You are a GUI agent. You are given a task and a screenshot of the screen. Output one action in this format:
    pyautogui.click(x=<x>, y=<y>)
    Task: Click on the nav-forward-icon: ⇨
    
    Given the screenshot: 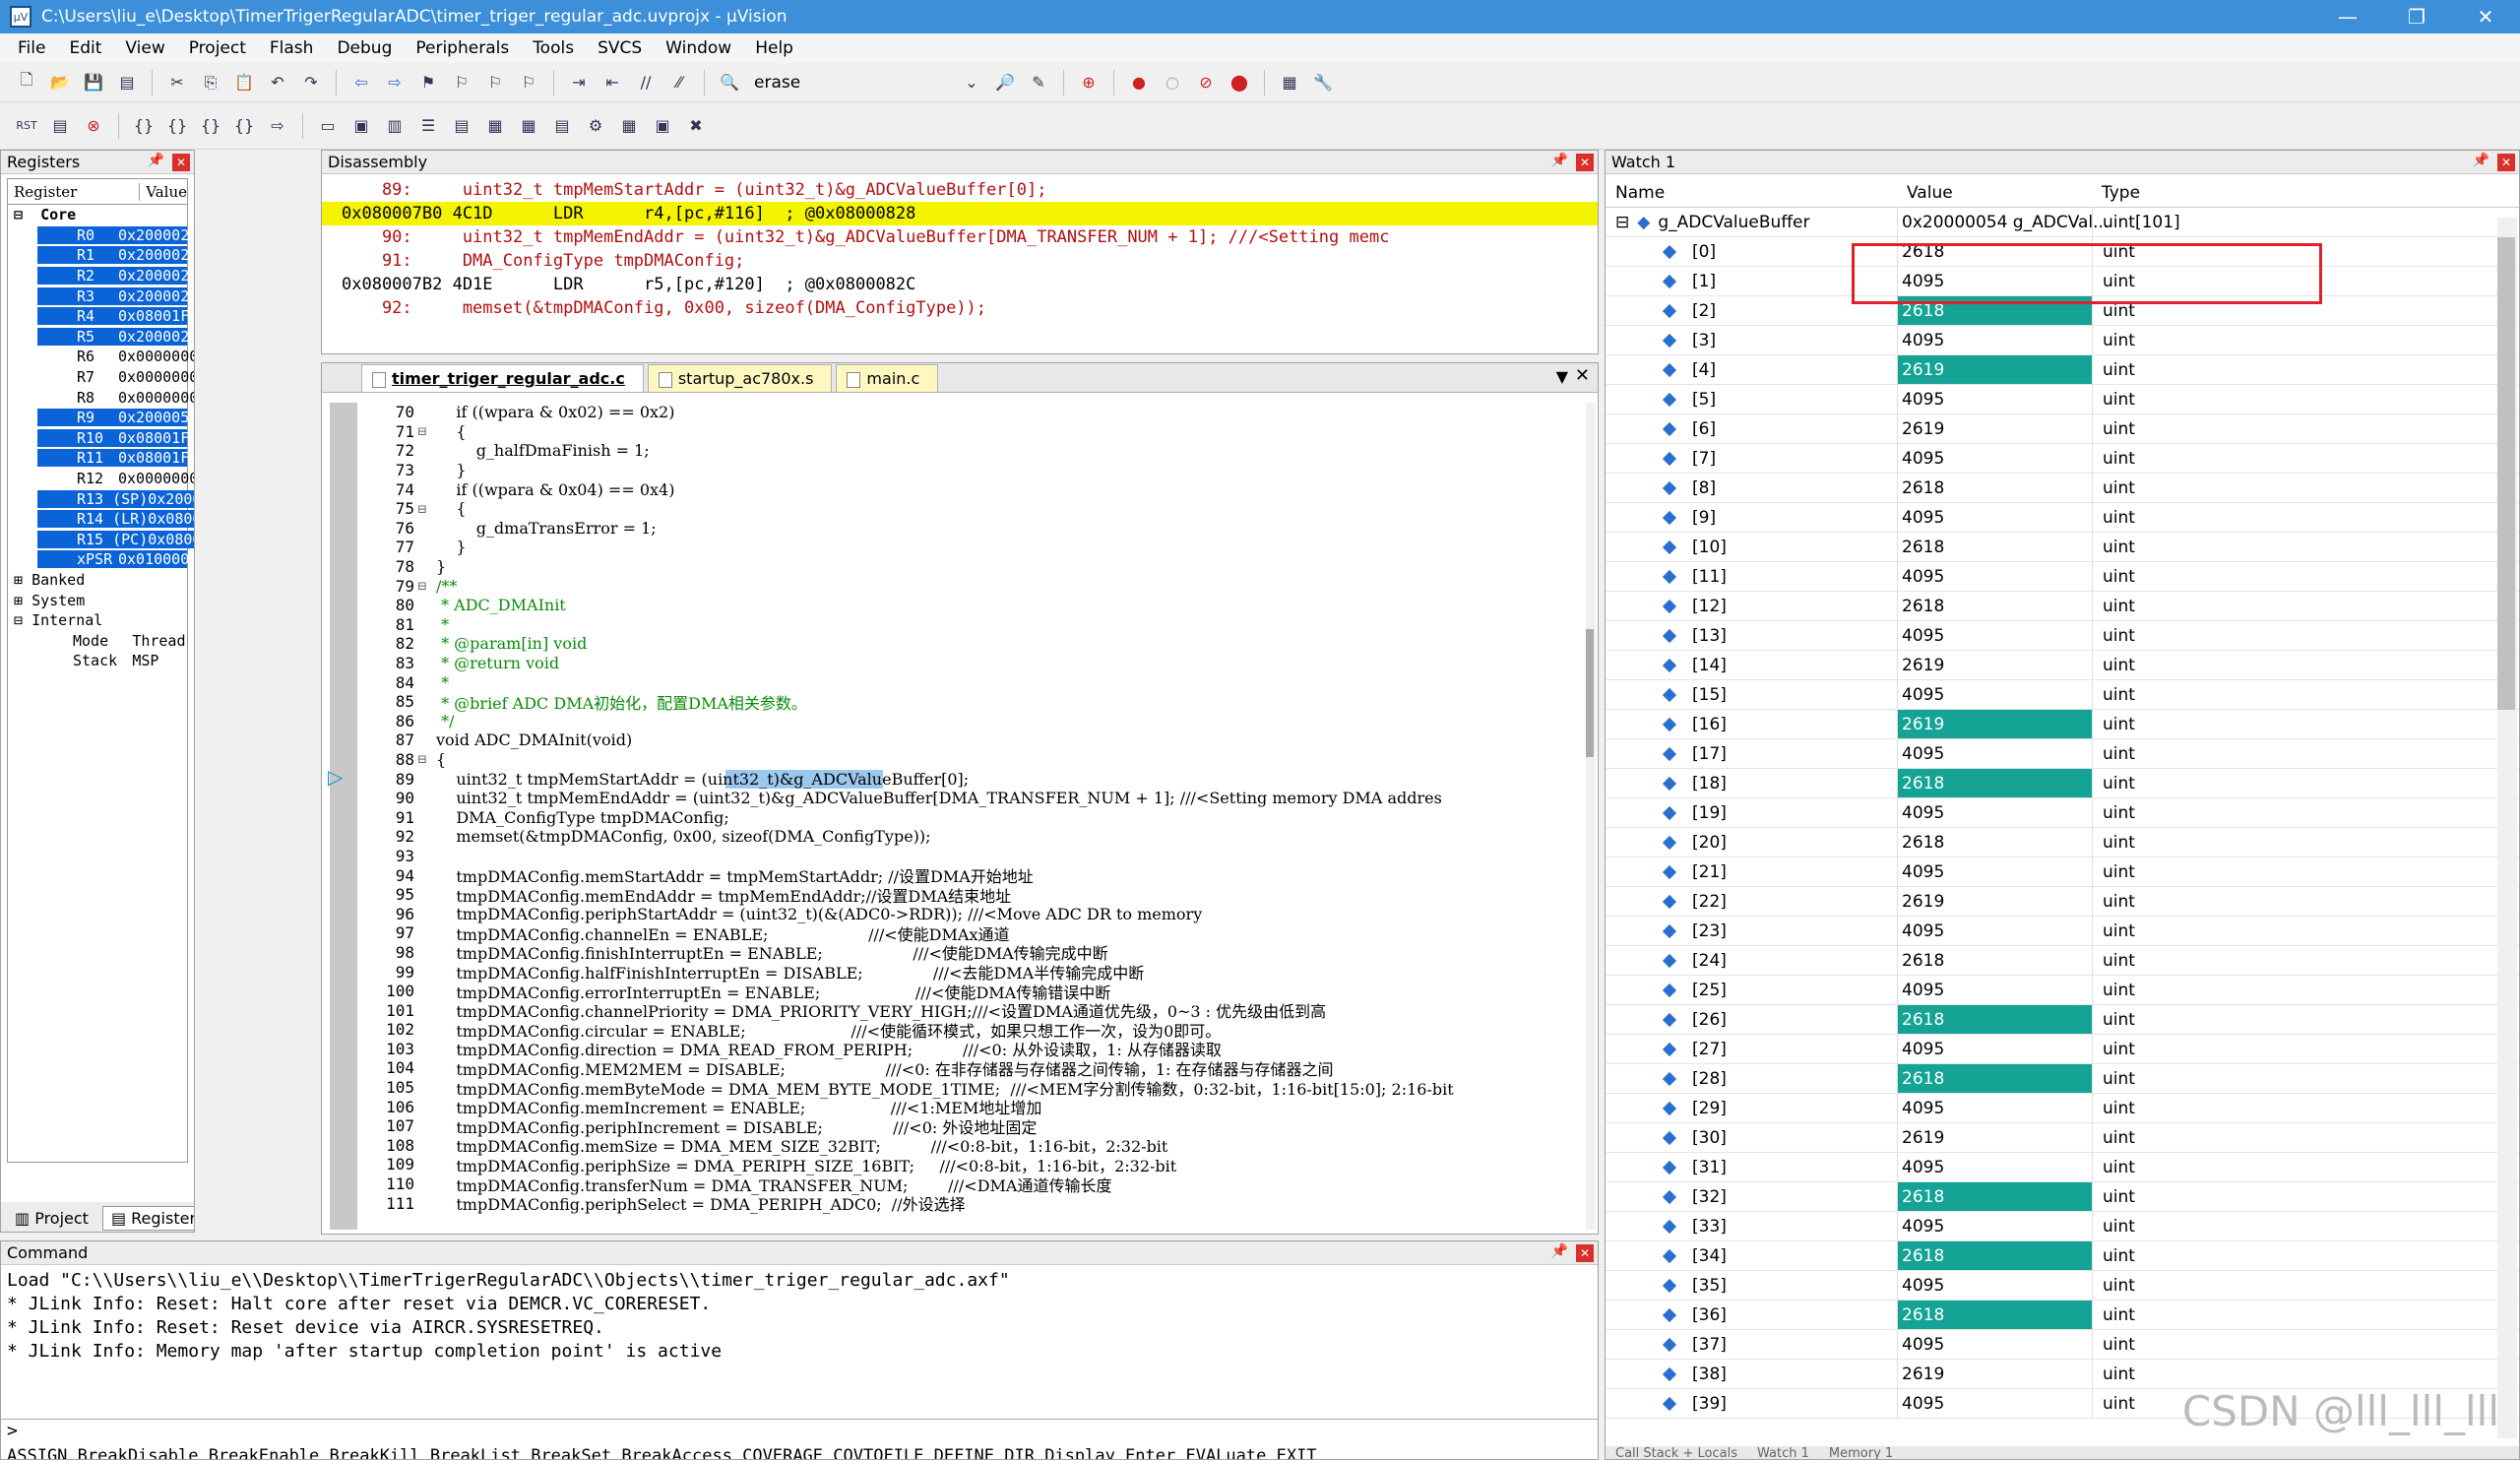 What is the action you would take?
    pyautogui.click(x=395, y=82)
    